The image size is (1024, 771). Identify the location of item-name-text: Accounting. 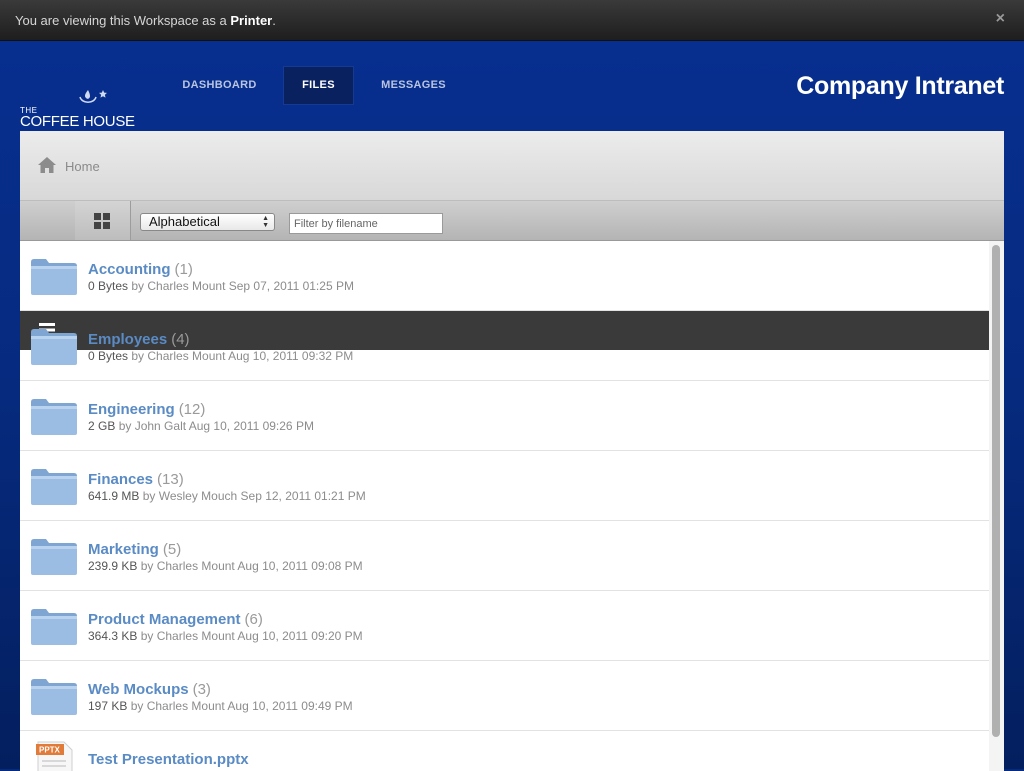
(129, 269).